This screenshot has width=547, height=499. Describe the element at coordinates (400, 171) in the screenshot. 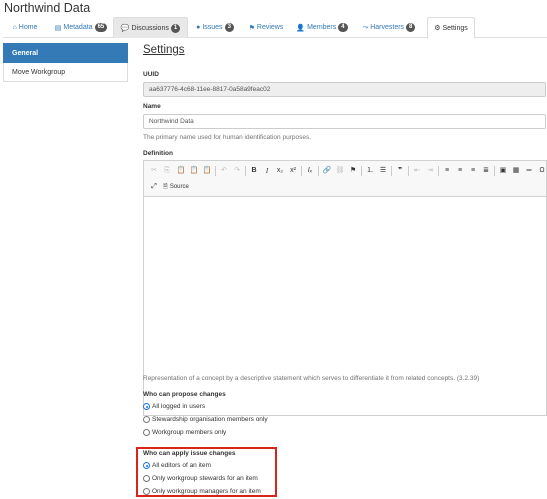

I see `blockquote-icon: ❞` at that location.